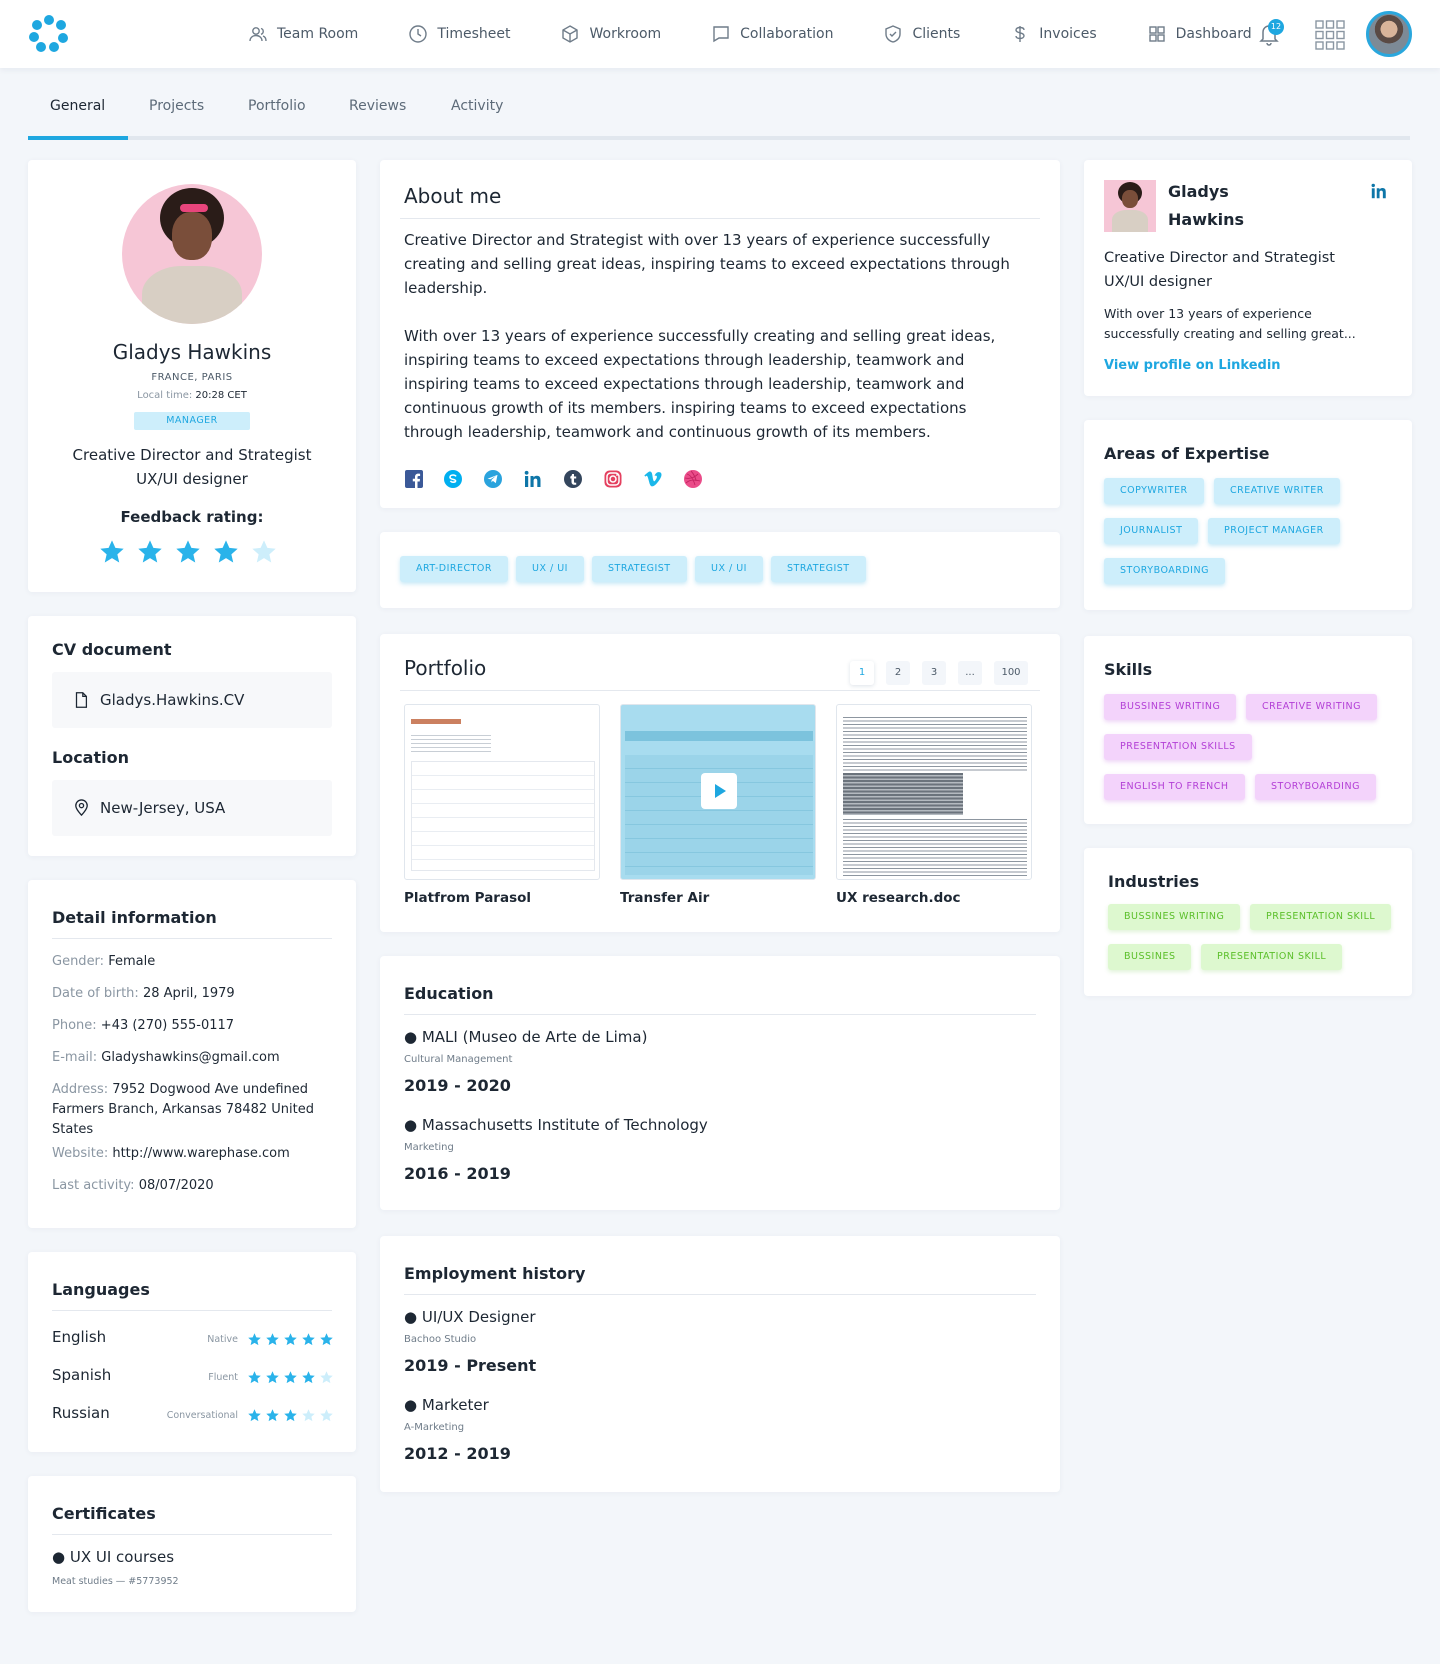 The height and width of the screenshot is (1664, 1440). I want to click on gender-label: Gender:, so click(78, 961).